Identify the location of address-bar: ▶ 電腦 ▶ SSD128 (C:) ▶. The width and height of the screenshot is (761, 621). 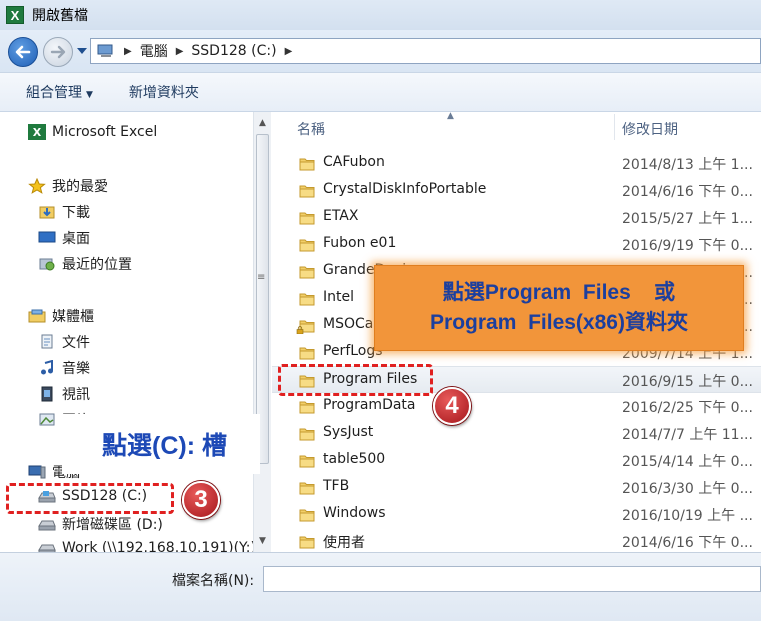
(425, 51).